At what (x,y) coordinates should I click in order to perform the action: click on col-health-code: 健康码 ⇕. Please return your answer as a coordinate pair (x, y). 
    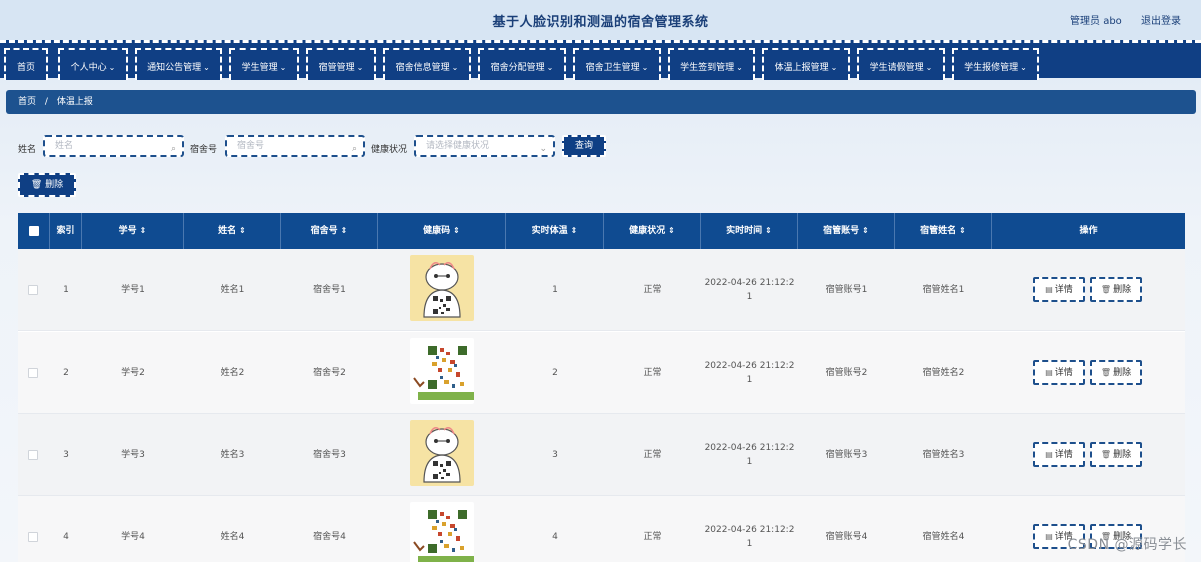
    Looking at the image, I should click on (442, 231).